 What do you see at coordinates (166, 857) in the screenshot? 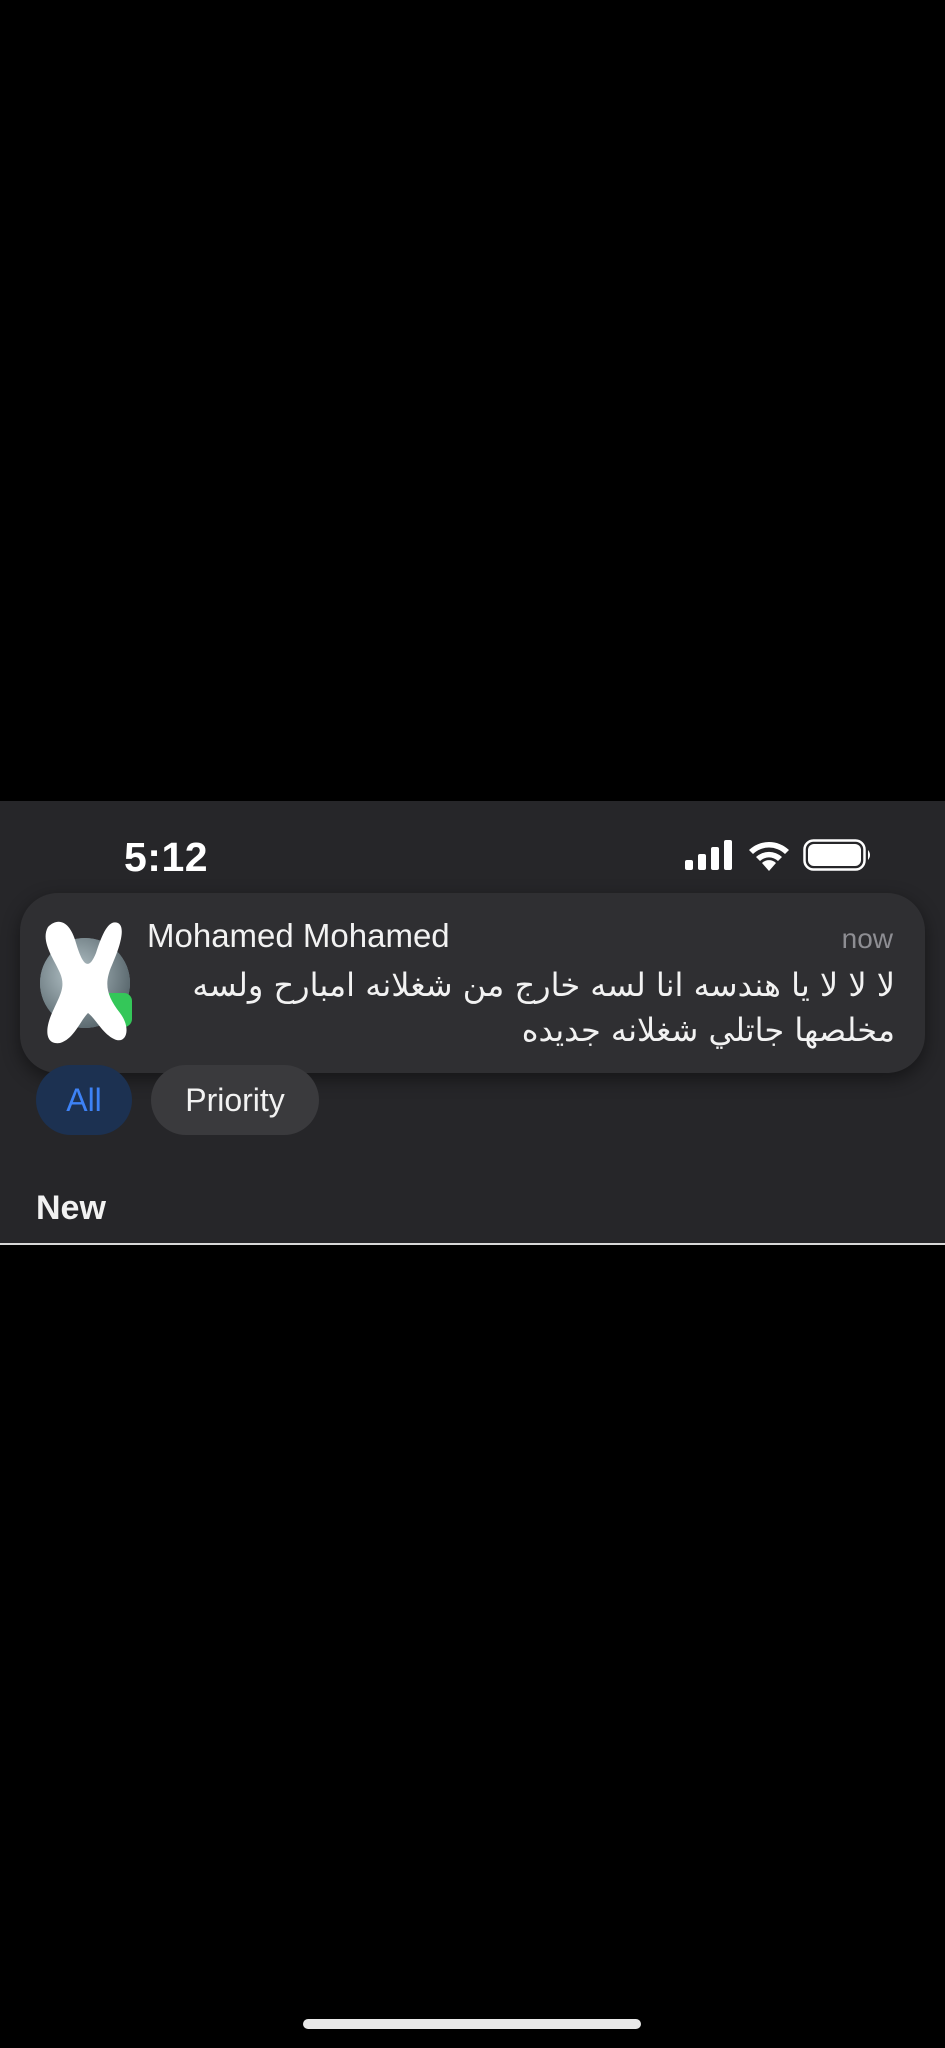
I see `status-time: 5:12` at bounding box center [166, 857].